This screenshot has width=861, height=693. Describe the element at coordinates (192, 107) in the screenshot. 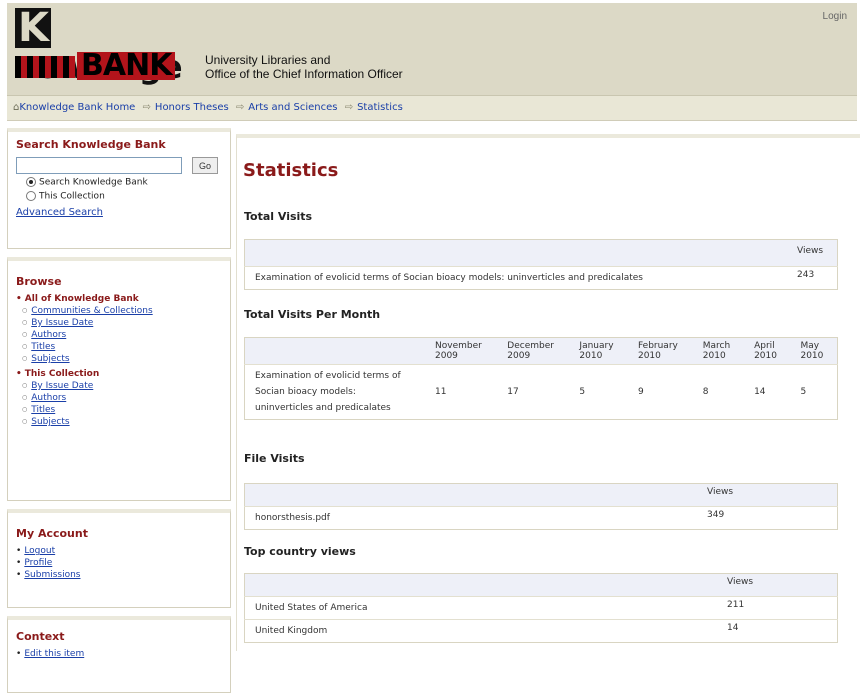

I see `breadcrumb-honors-theses: Honors Theses` at that location.